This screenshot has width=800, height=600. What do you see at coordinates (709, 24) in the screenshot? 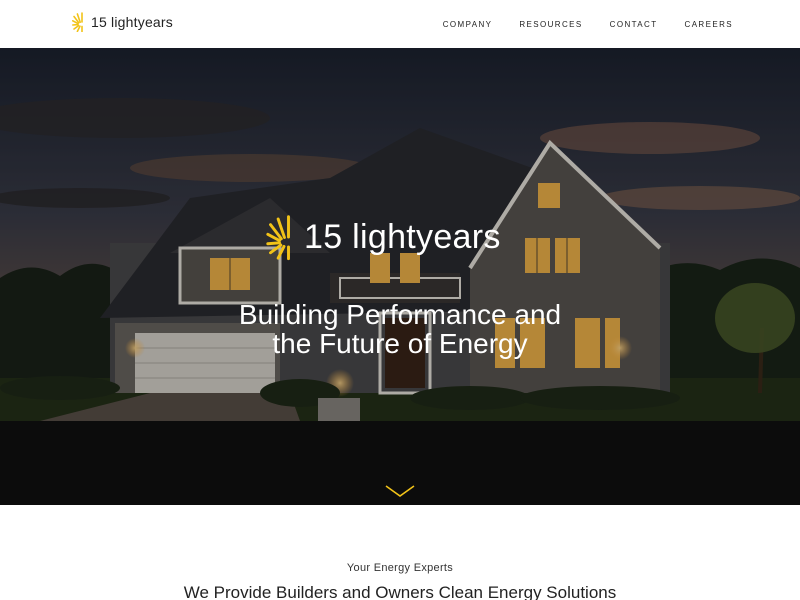
I see `nav-item-careers: CAREERS` at bounding box center [709, 24].